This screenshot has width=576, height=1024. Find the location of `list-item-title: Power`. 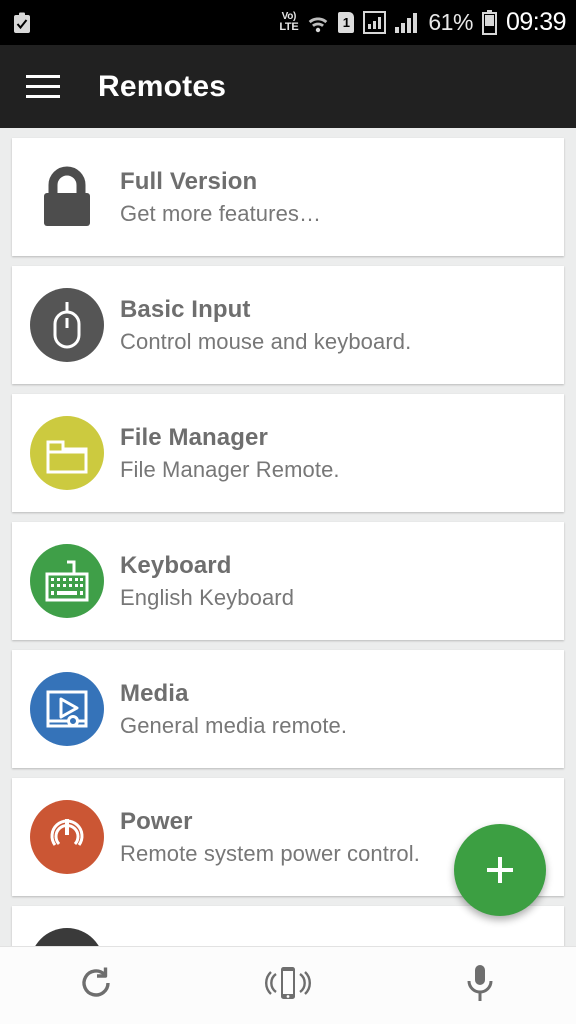

list-item-title: Power is located at coordinates (156, 821).